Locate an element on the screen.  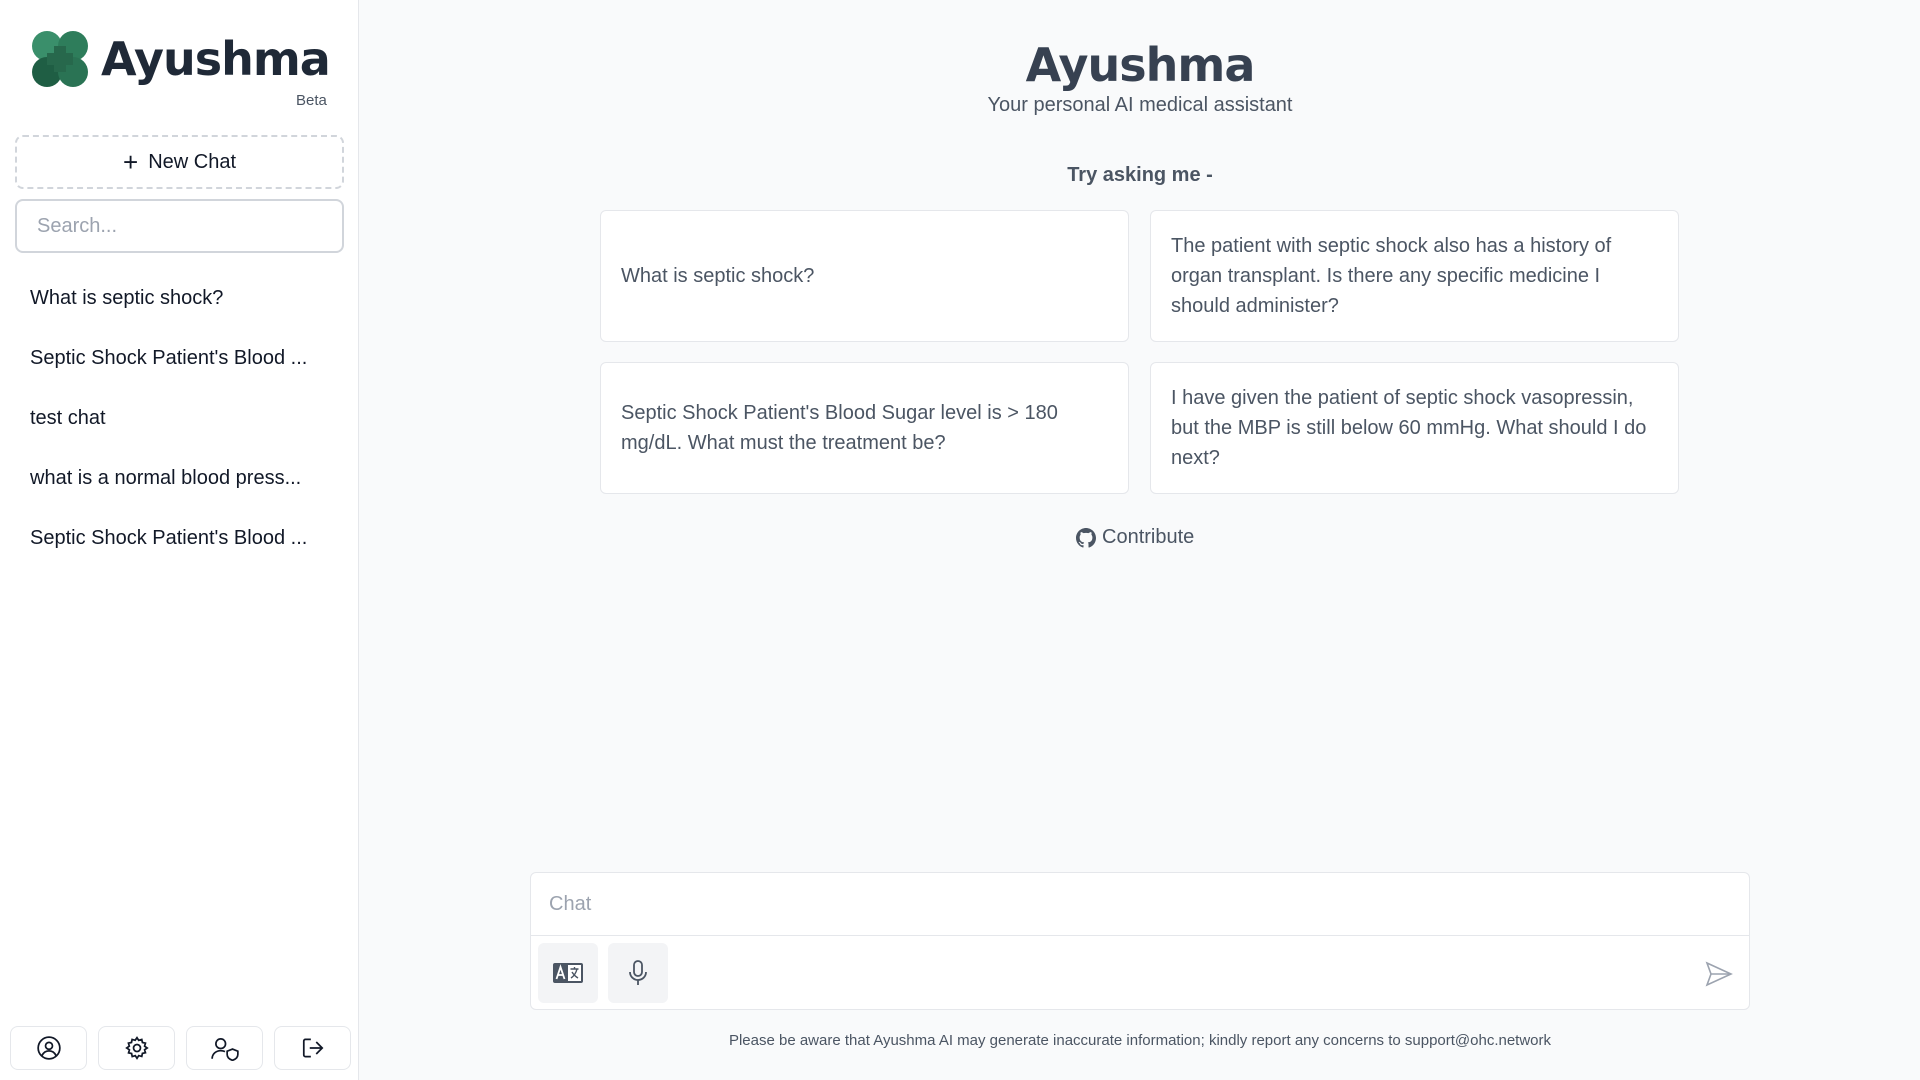
try-asking-label: Try asking me - is located at coordinates (1140, 175).